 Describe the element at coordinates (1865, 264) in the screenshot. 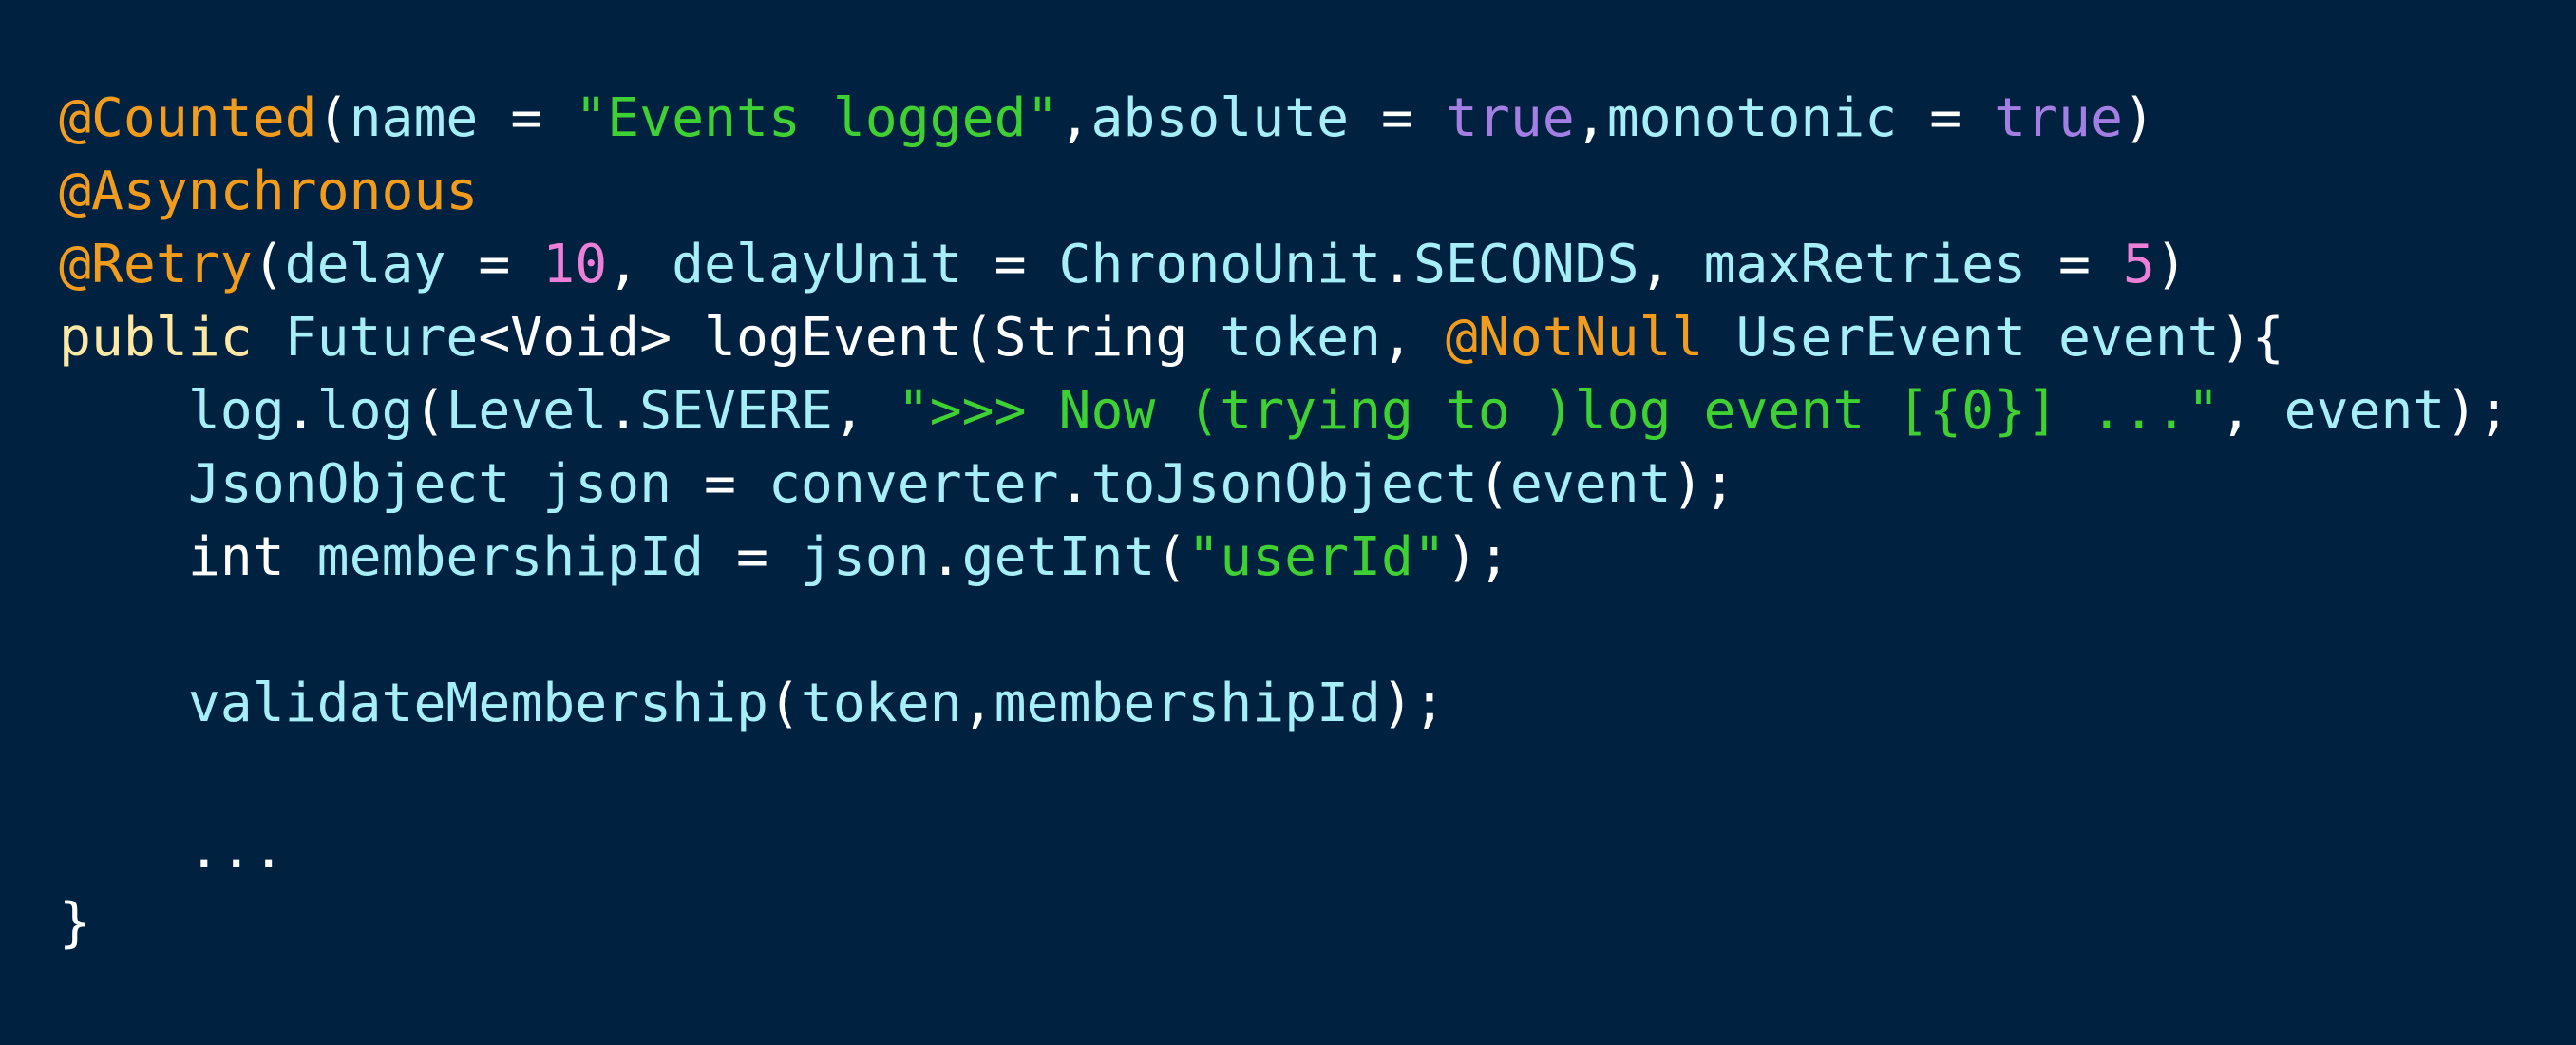

I see `code-token-ident: maxRetries` at that location.